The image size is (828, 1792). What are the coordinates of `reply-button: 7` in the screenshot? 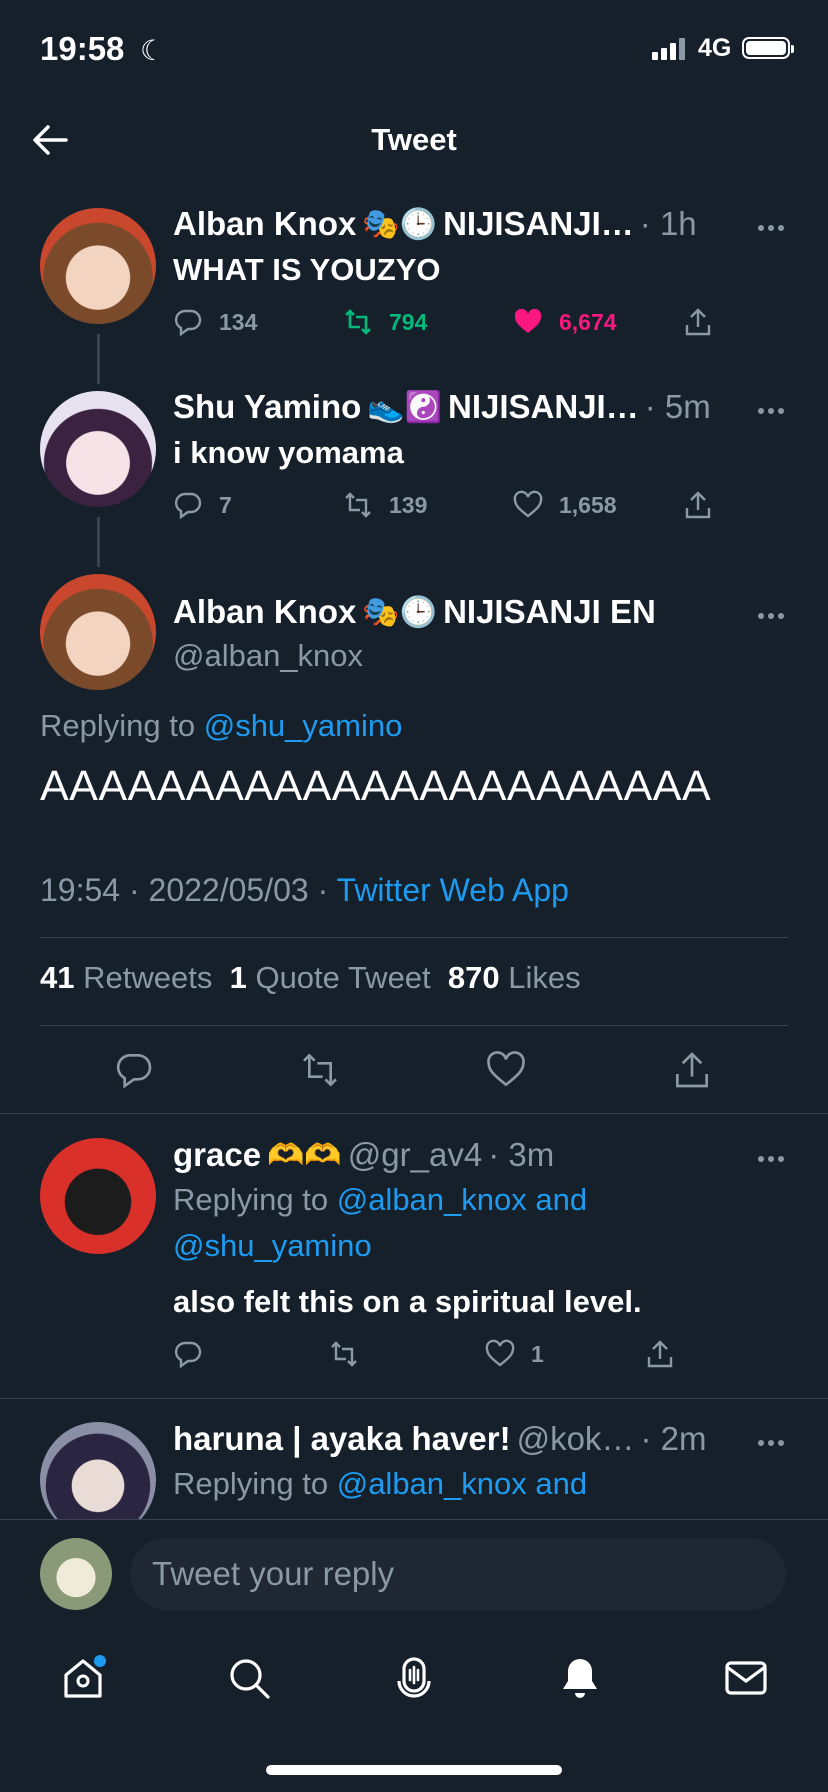 It's located at (258, 505).